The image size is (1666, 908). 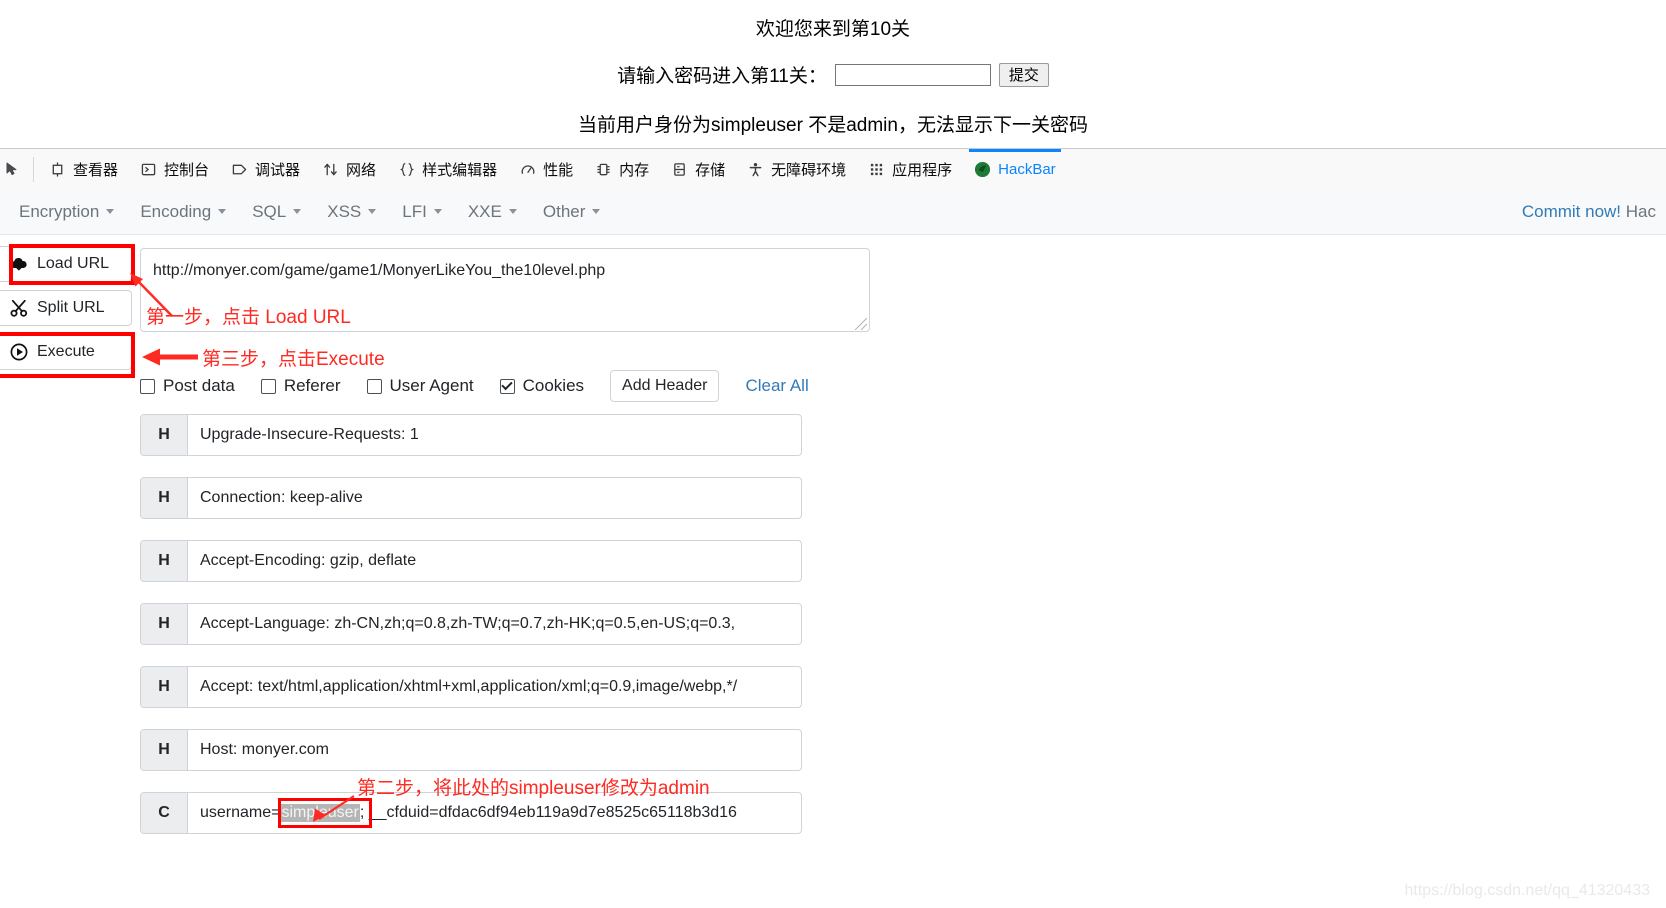 I want to click on performance-icon, so click(x=527, y=169).